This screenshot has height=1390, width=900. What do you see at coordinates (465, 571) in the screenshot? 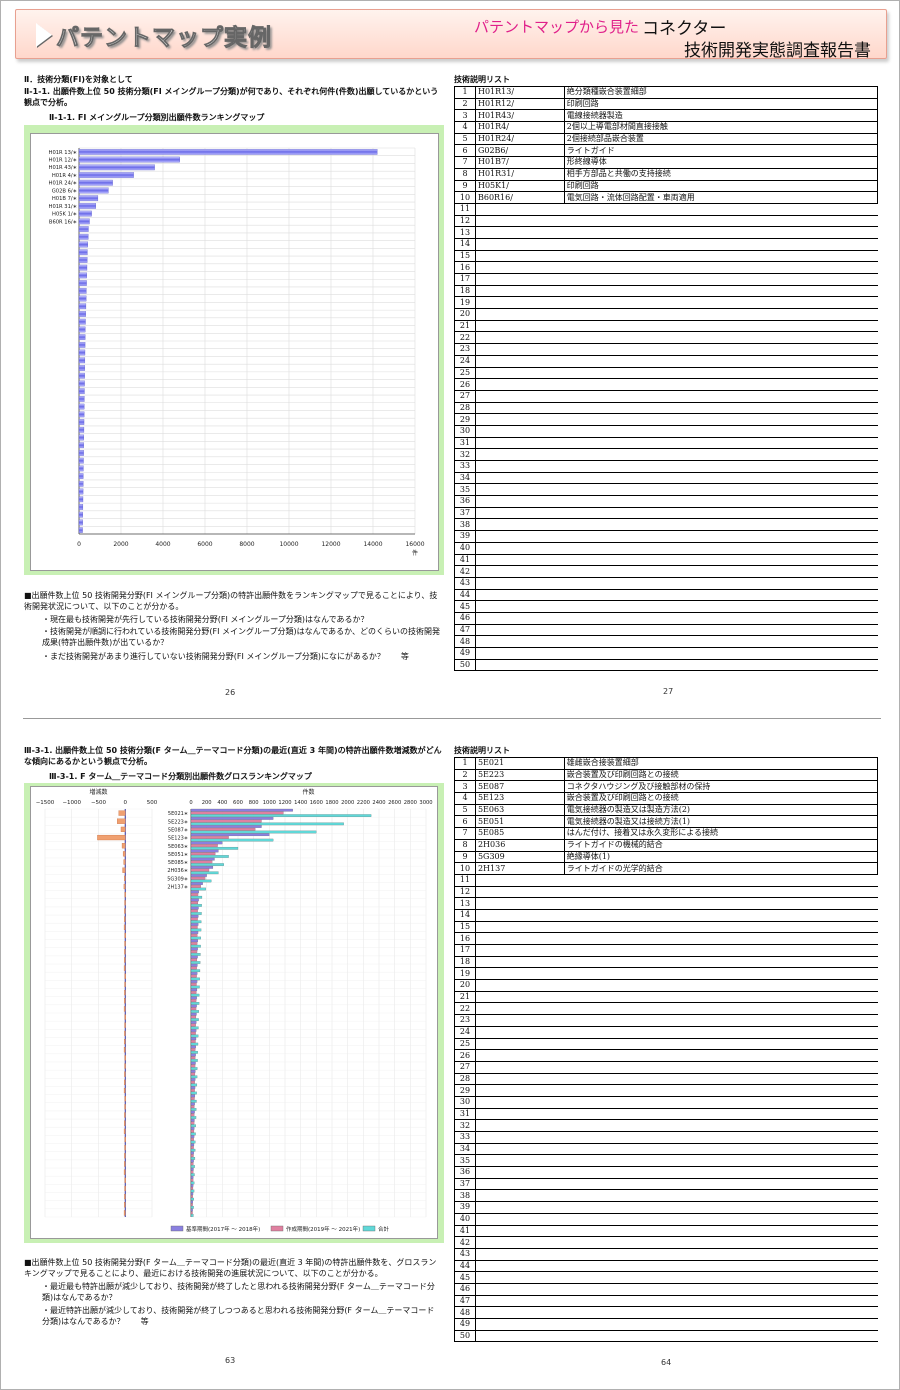
I see `row-number: 42` at bounding box center [465, 571].